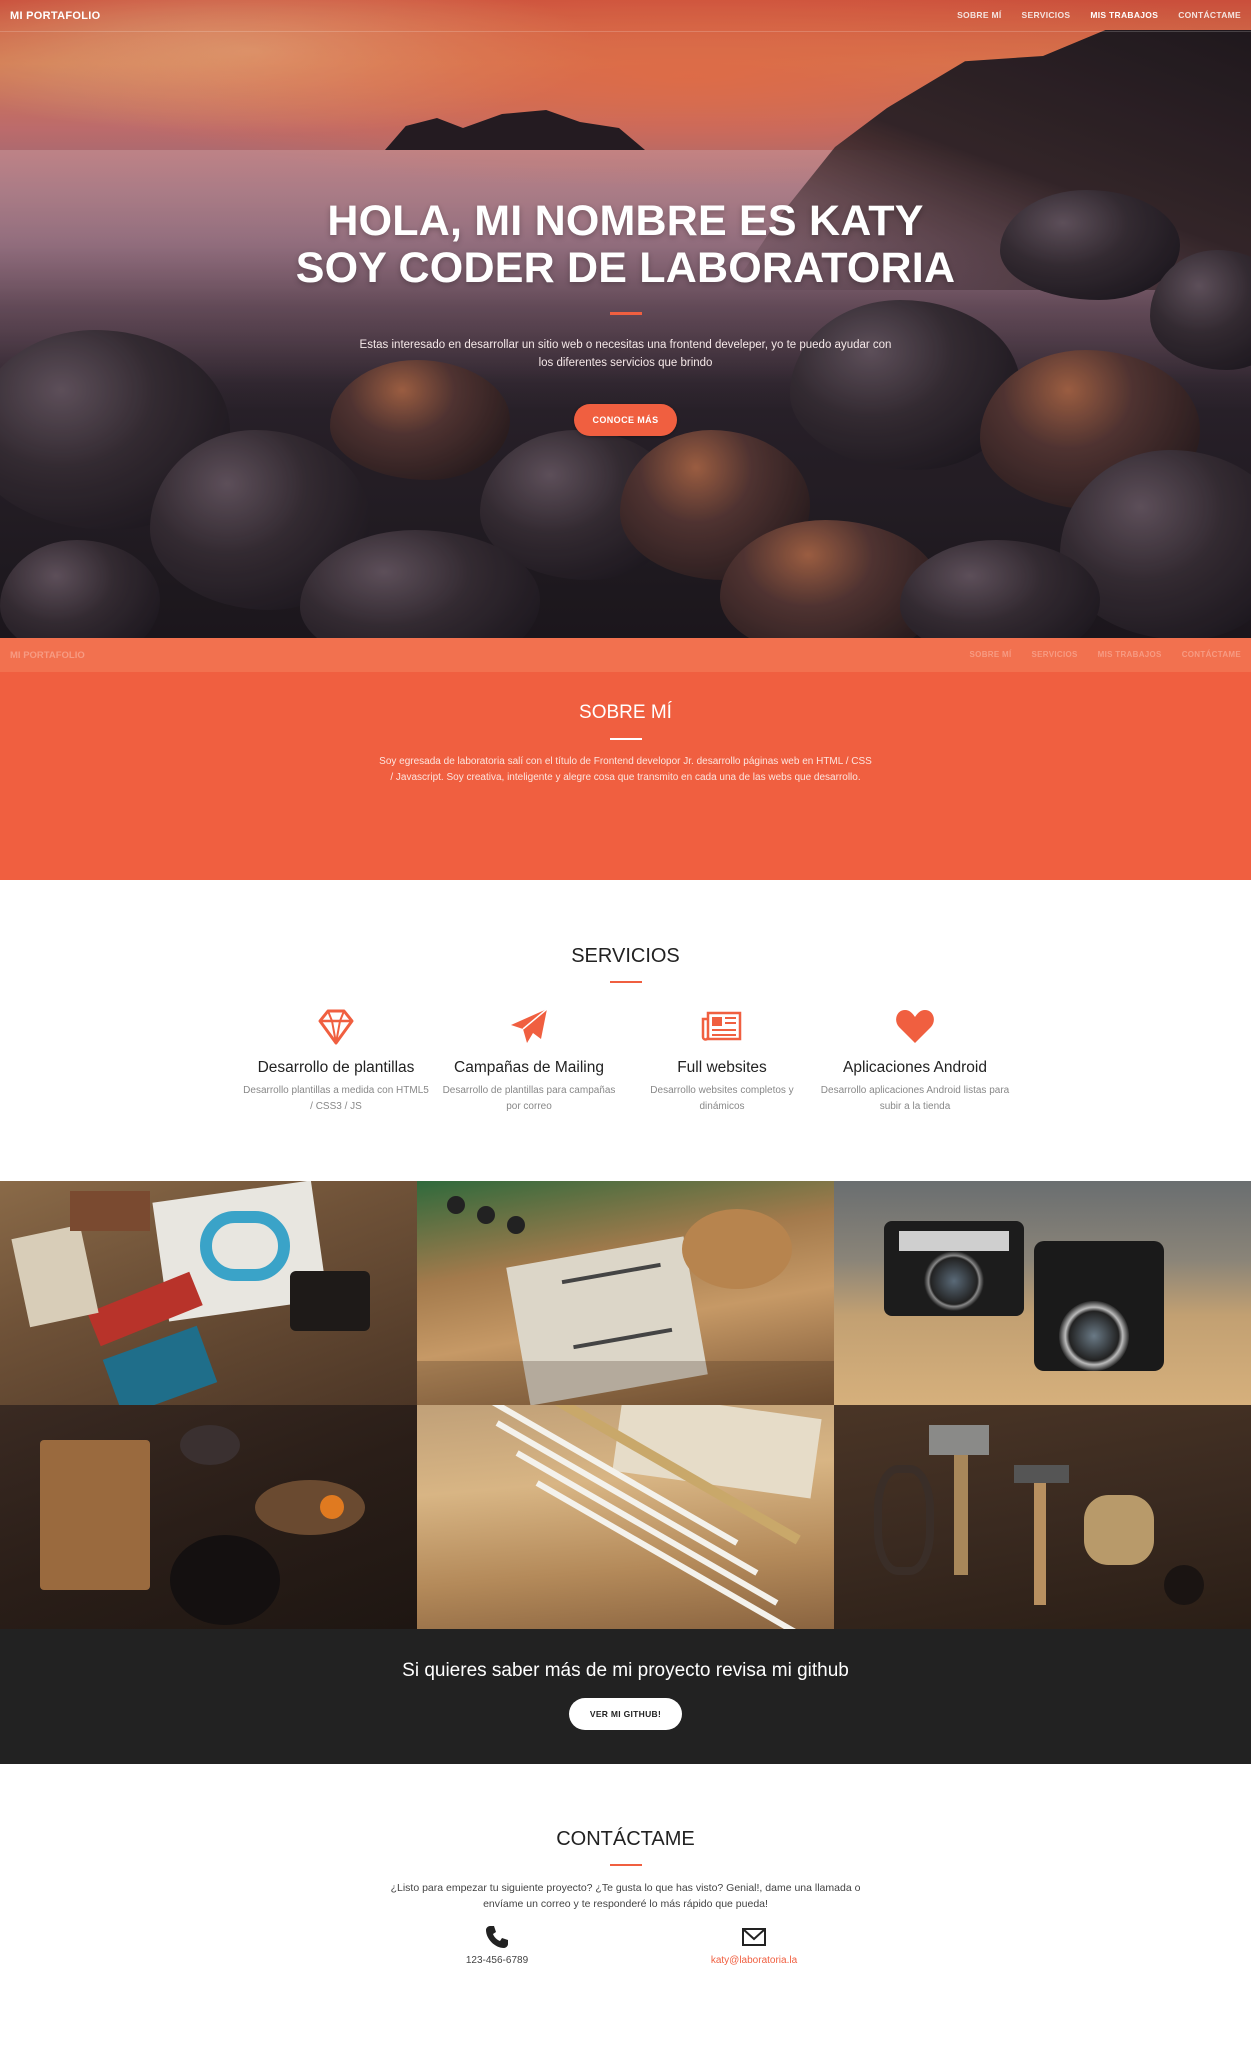 The image size is (1251, 2048). Describe the element at coordinates (625, 1839) in the screenshot. I see `contact-title: CONTÁCTAME` at that location.